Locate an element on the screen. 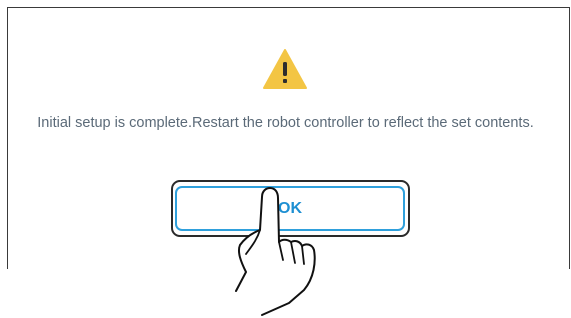 The image size is (571, 318). warning-icon is located at coordinates (285, 69).